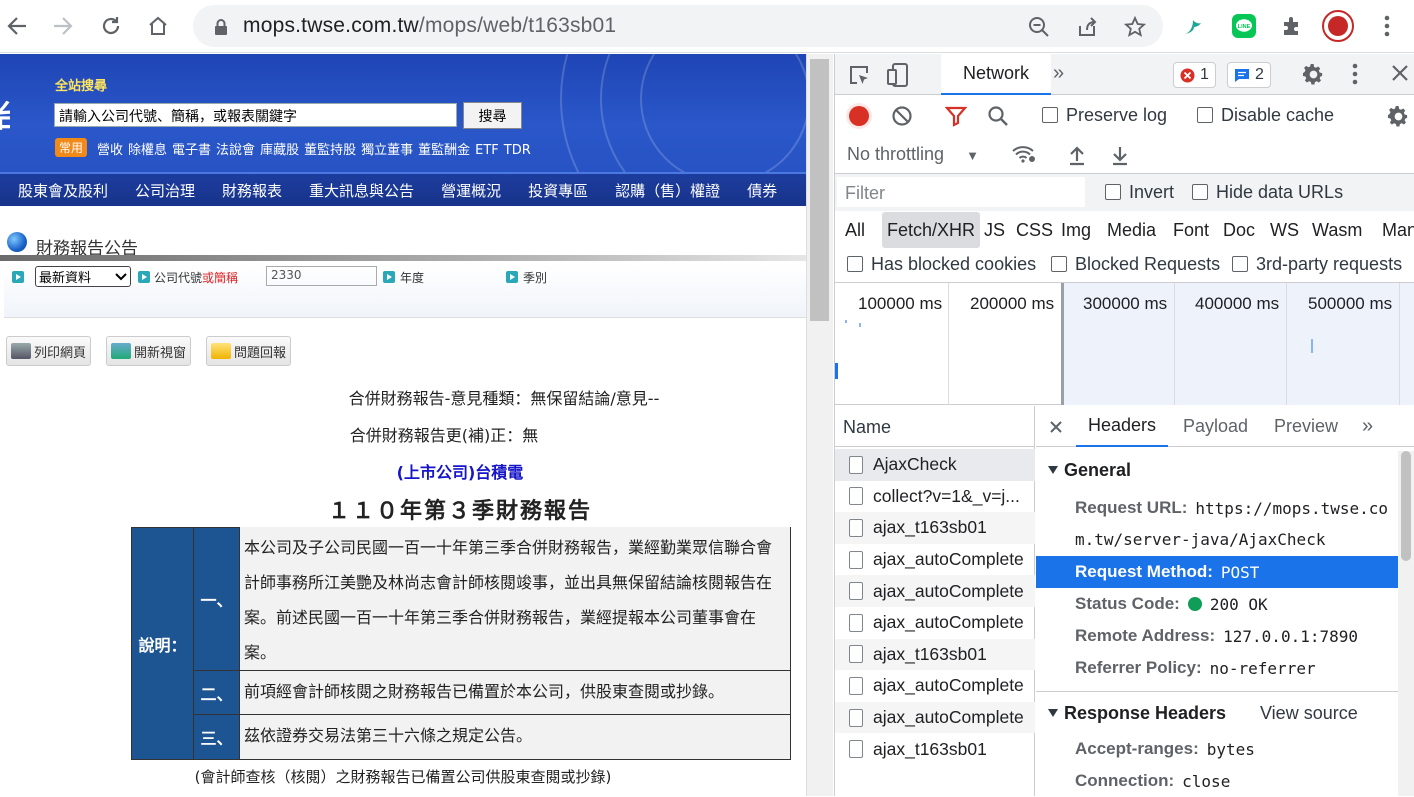 This screenshot has width=1414, height=797. Describe the element at coordinates (111, 26) in the screenshot. I see `reload-button` at that location.